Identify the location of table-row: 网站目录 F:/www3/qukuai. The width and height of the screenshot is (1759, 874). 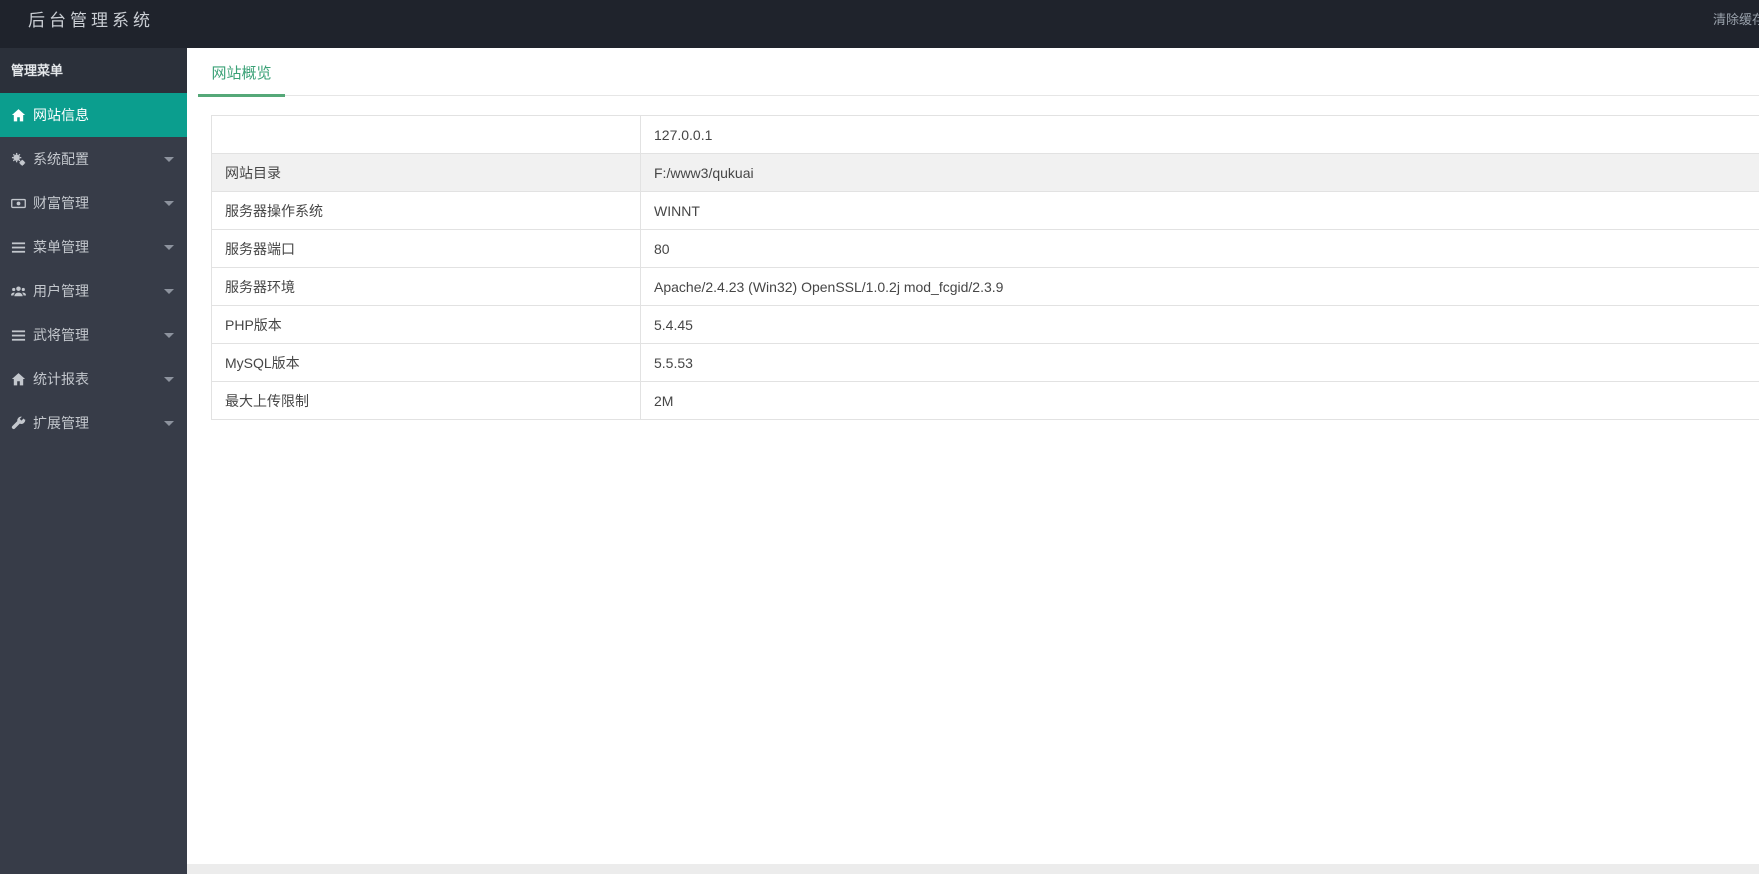
(985, 172).